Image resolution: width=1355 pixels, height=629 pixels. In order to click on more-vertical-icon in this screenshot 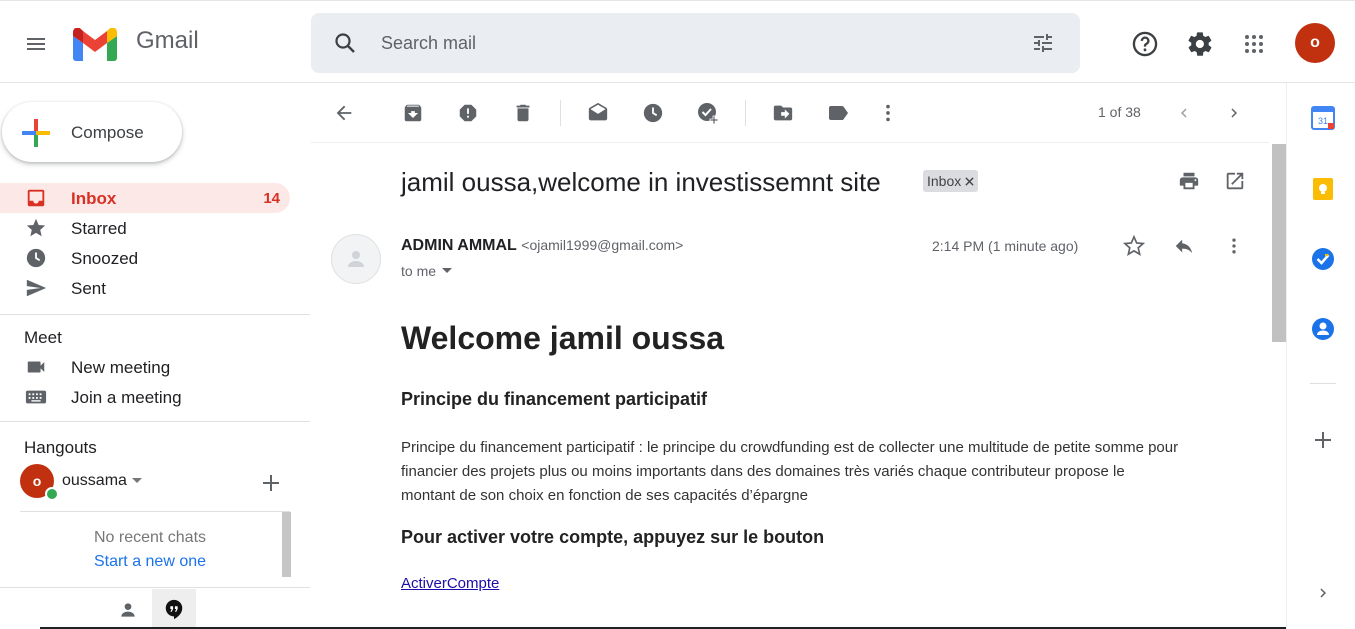, I will do `click(888, 113)`.